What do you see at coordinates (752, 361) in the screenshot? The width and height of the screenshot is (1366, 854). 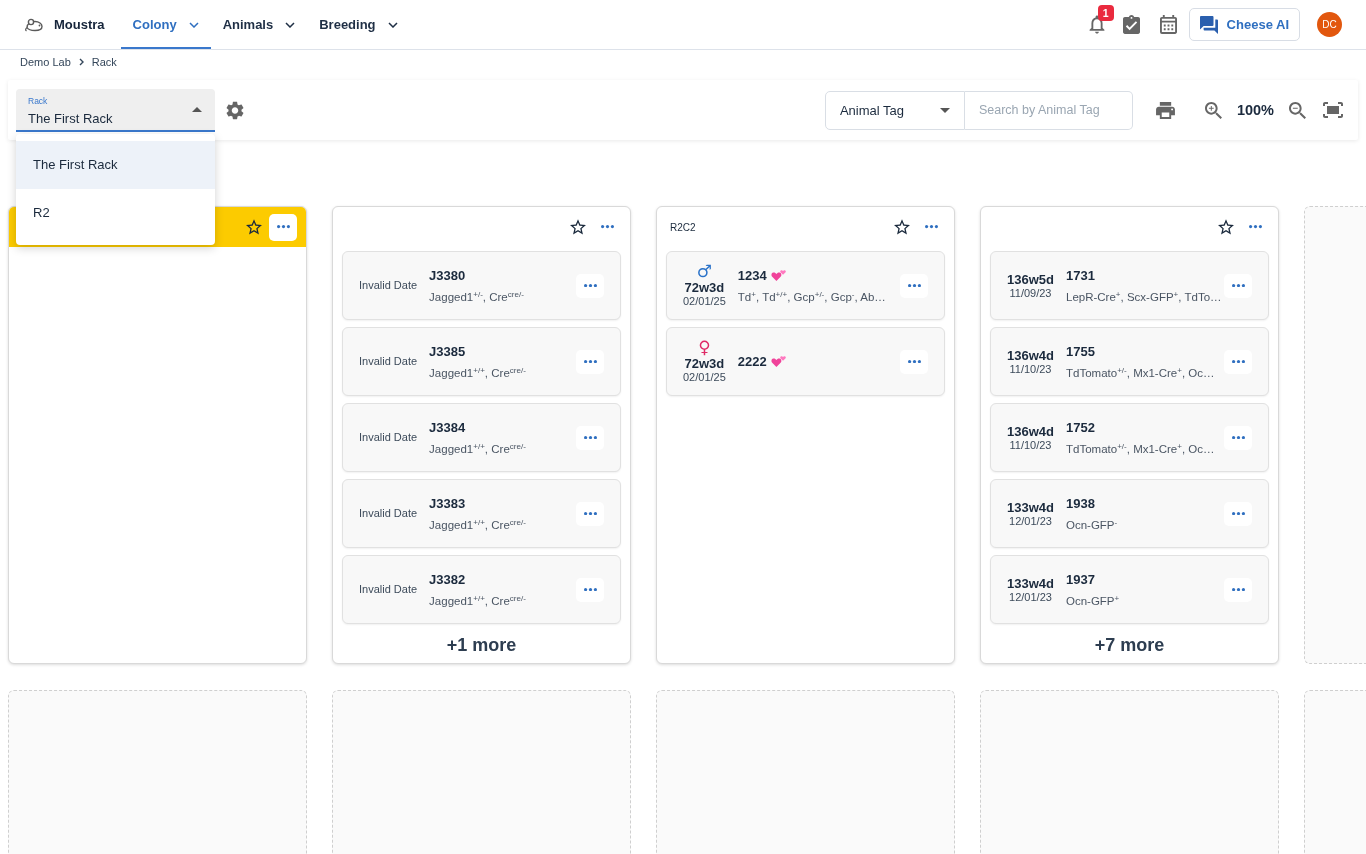 I see `animal-tag: 2222` at bounding box center [752, 361].